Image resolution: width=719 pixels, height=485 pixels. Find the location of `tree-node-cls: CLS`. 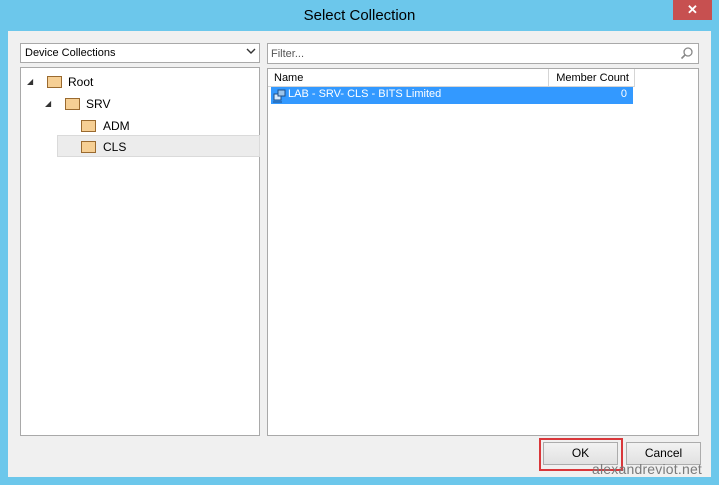

tree-node-cls: CLS is located at coordinates (166, 147).